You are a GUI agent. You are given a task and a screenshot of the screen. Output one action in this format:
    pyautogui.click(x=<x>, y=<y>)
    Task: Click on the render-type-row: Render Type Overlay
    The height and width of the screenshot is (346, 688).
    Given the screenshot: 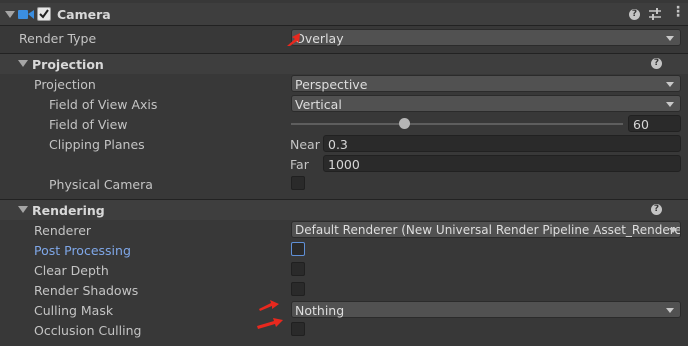 What is the action you would take?
    pyautogui.click(x=344, y=38)
    